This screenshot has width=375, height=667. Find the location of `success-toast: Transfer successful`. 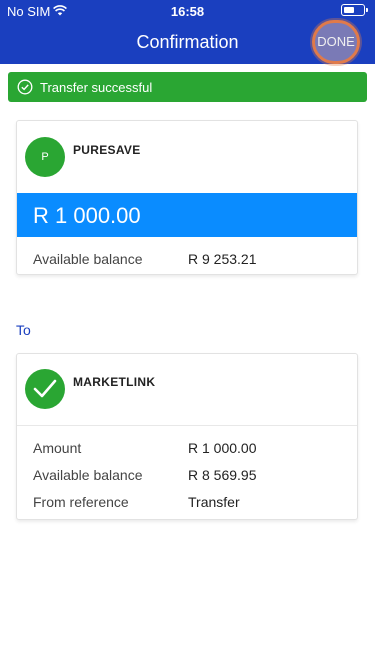

success-toast: Transfer successful is located at coordinates (187, 87).